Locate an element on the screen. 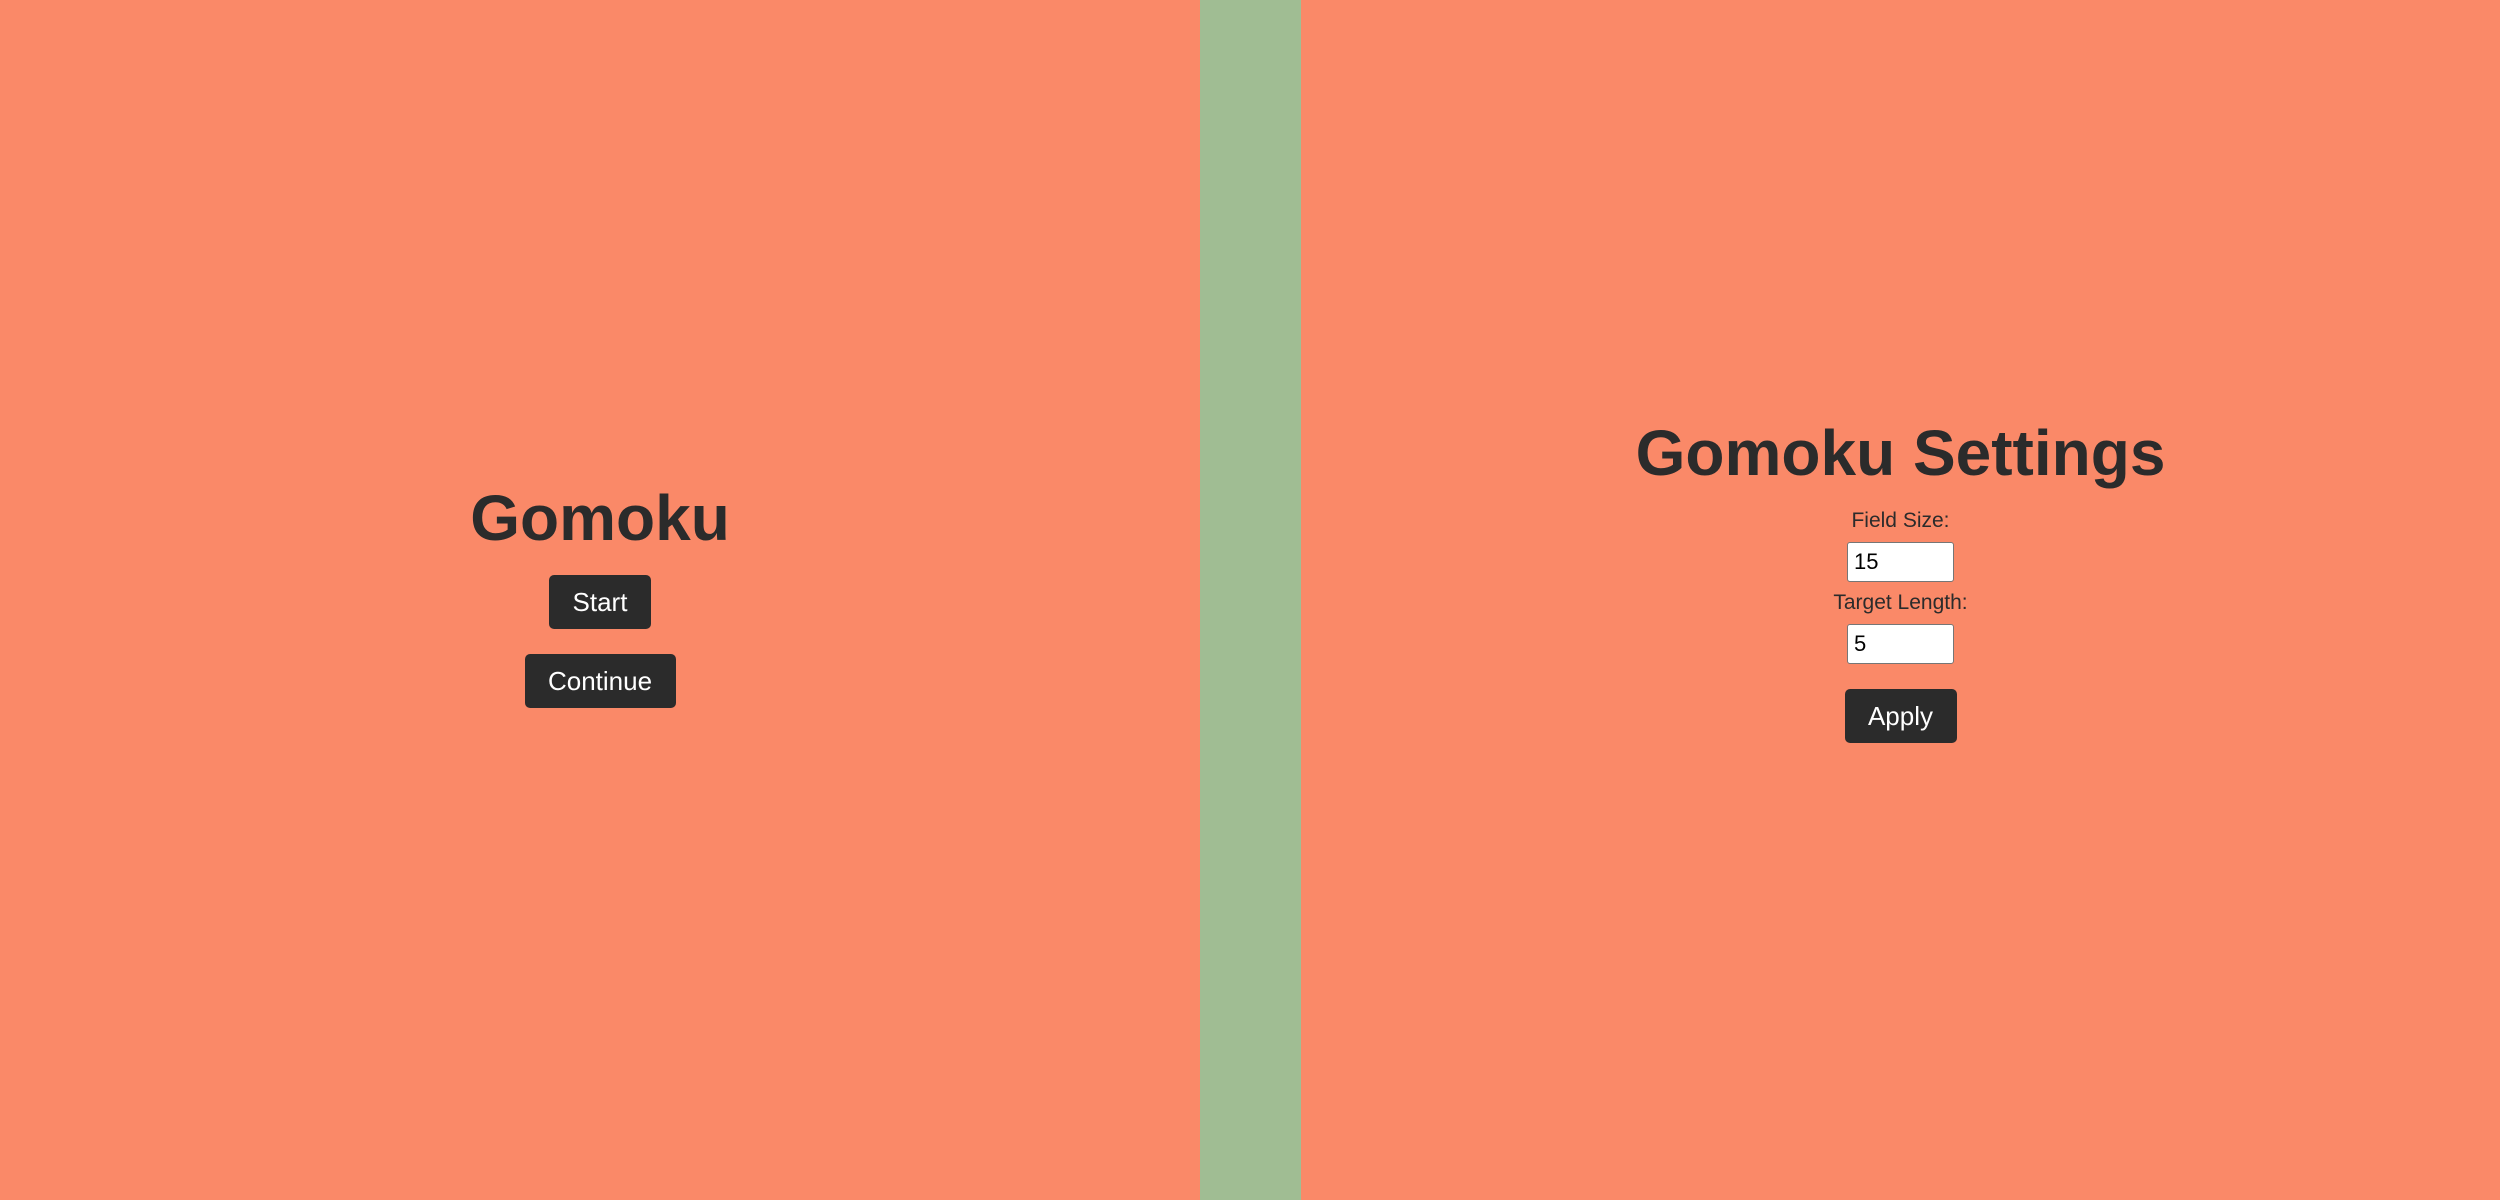 The width and height of the screenshot is (2500, 1200). field-size-input is located at coordinates (1900, 562).